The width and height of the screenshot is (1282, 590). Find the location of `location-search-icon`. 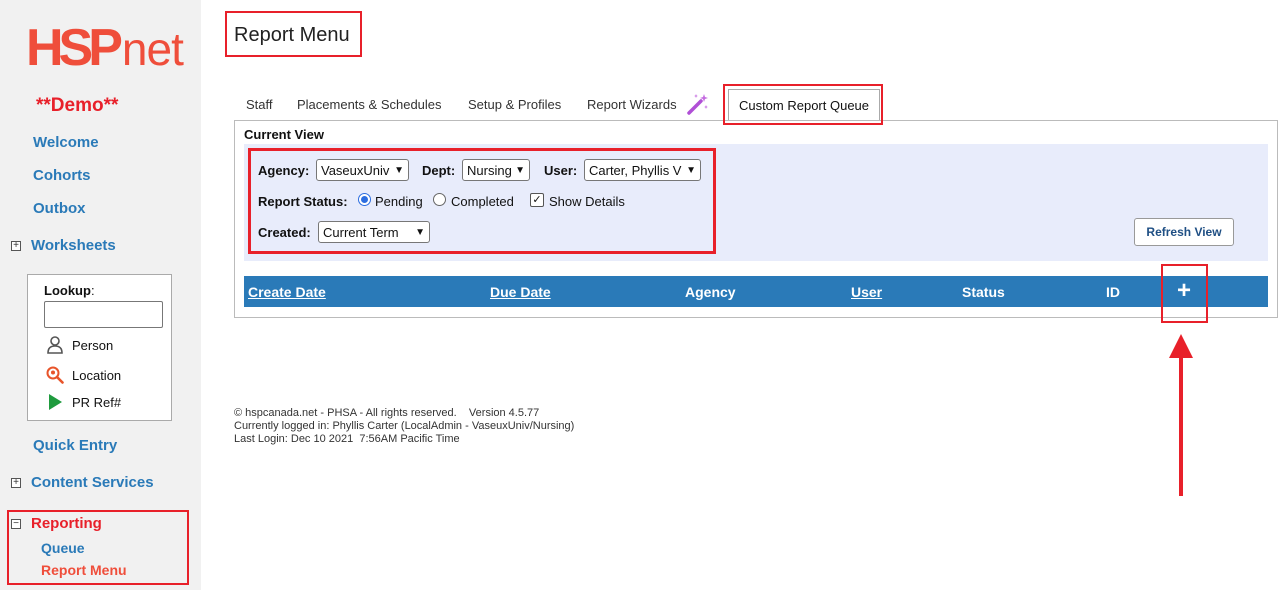

location-search-icon is located at coordinates (55, 375).